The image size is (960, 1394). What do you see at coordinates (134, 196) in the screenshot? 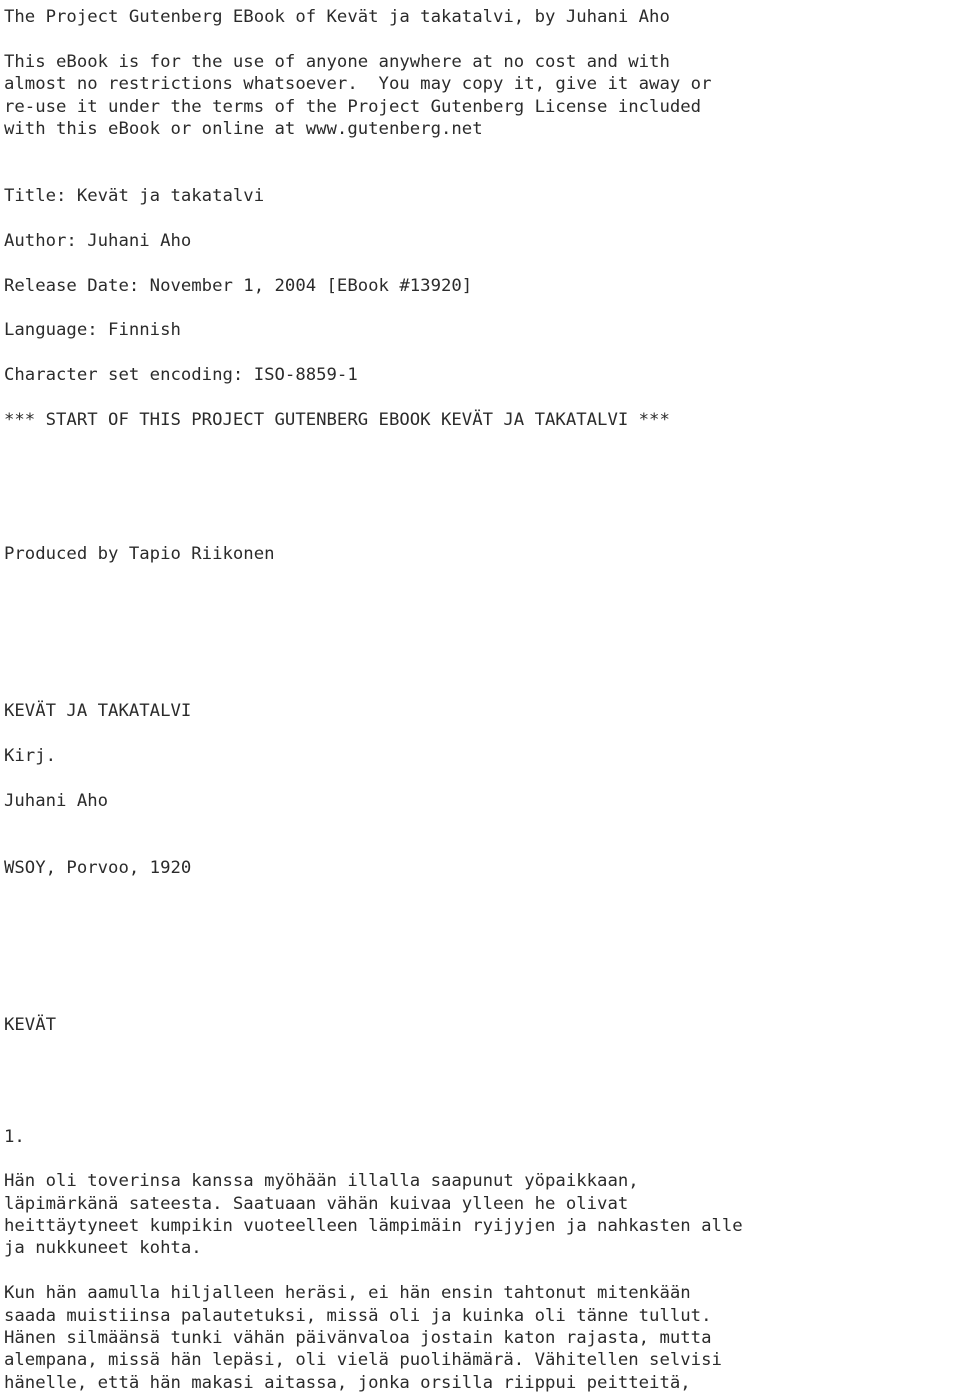
I see `metadata-title: Title: Kevät ja takatalvi` at bounding box center [134, 196].